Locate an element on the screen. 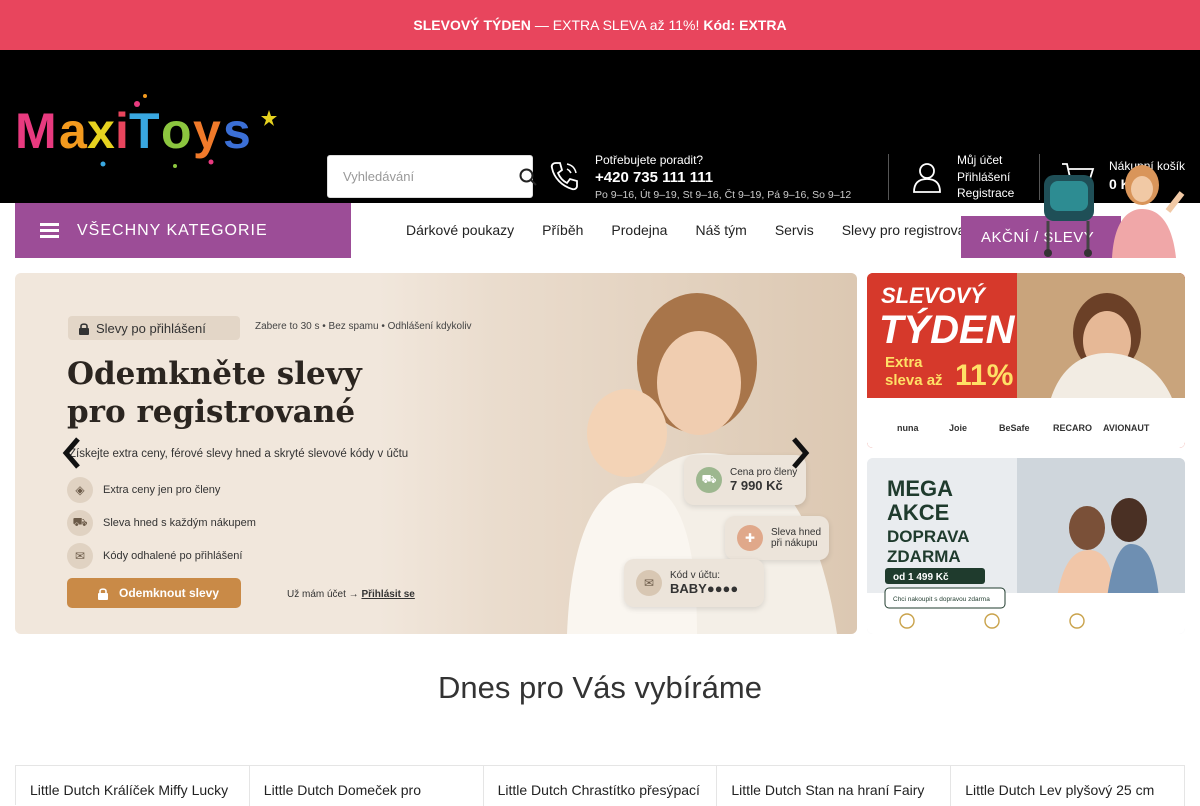  brand-logo: AVIONAUT is located at coordinates (1126, 428).